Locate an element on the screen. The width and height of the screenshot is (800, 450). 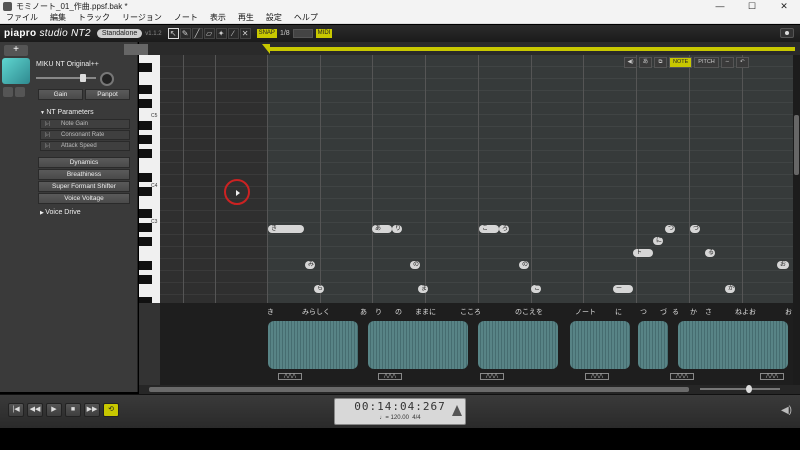
loop-button: ⟲ is located at coordinates (111, 410).